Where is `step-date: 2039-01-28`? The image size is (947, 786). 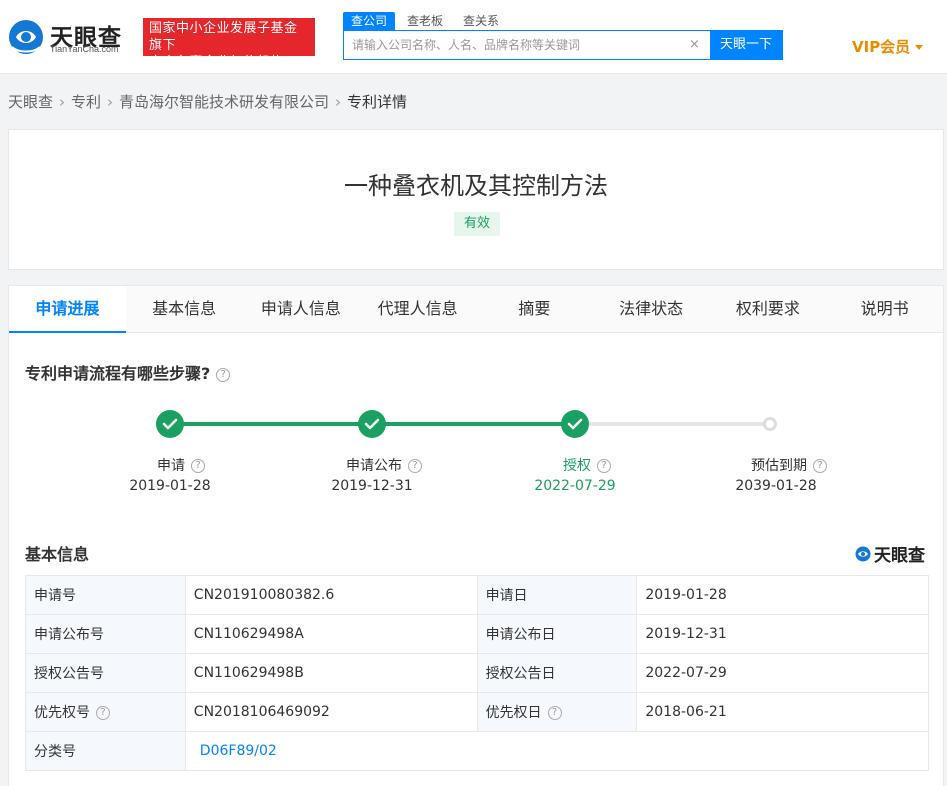 step-date: 2039-01-28 is located at coordinates (776, 486).